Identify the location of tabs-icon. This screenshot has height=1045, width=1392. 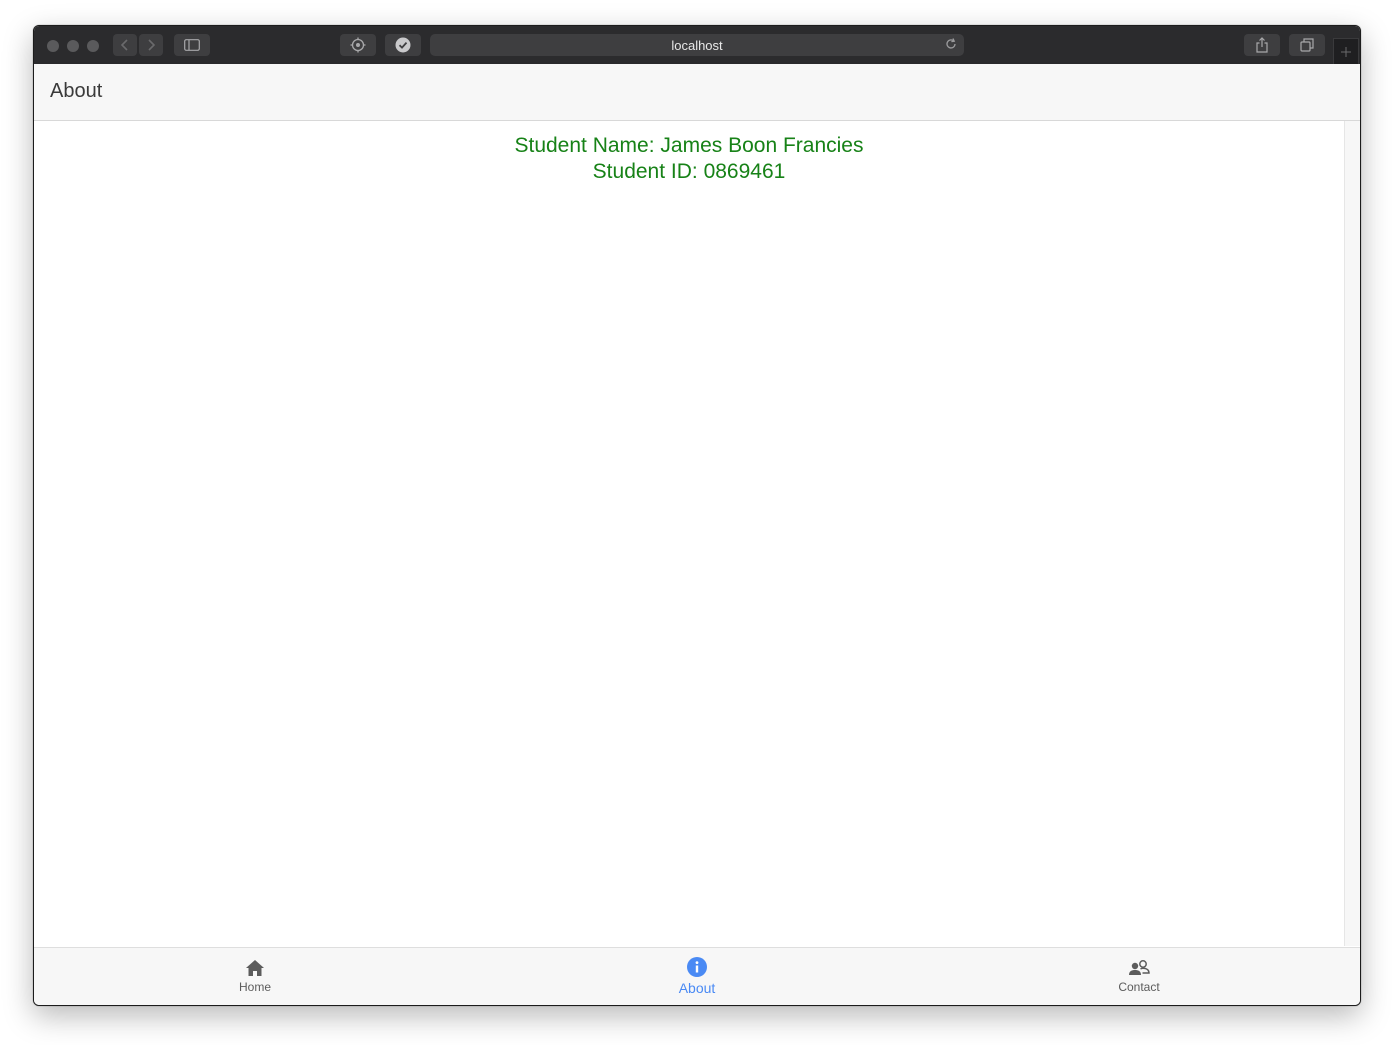
(1307, 45).